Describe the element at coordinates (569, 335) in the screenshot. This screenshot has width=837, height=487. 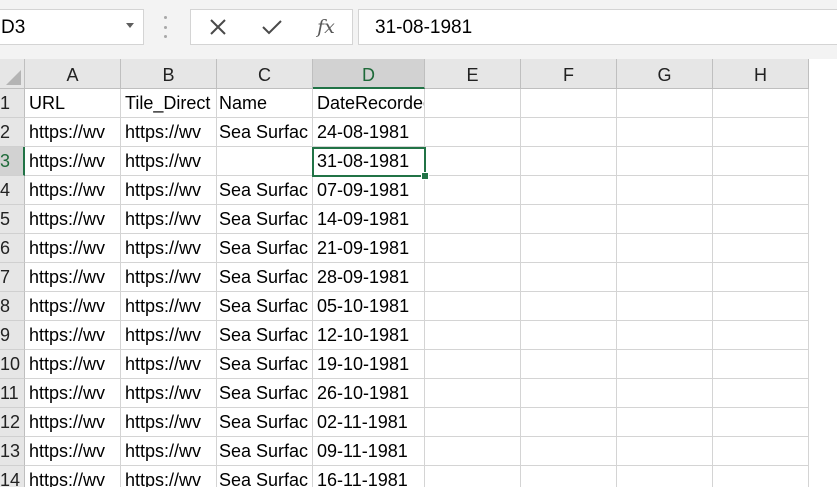
I see `cell-f9` at that location.